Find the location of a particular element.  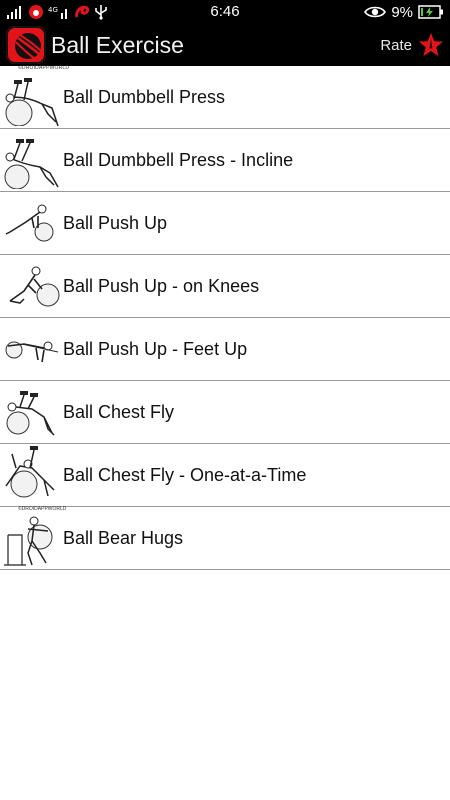

list-item: Ball Push Up - on Knees is located at coordinates (225, 286).